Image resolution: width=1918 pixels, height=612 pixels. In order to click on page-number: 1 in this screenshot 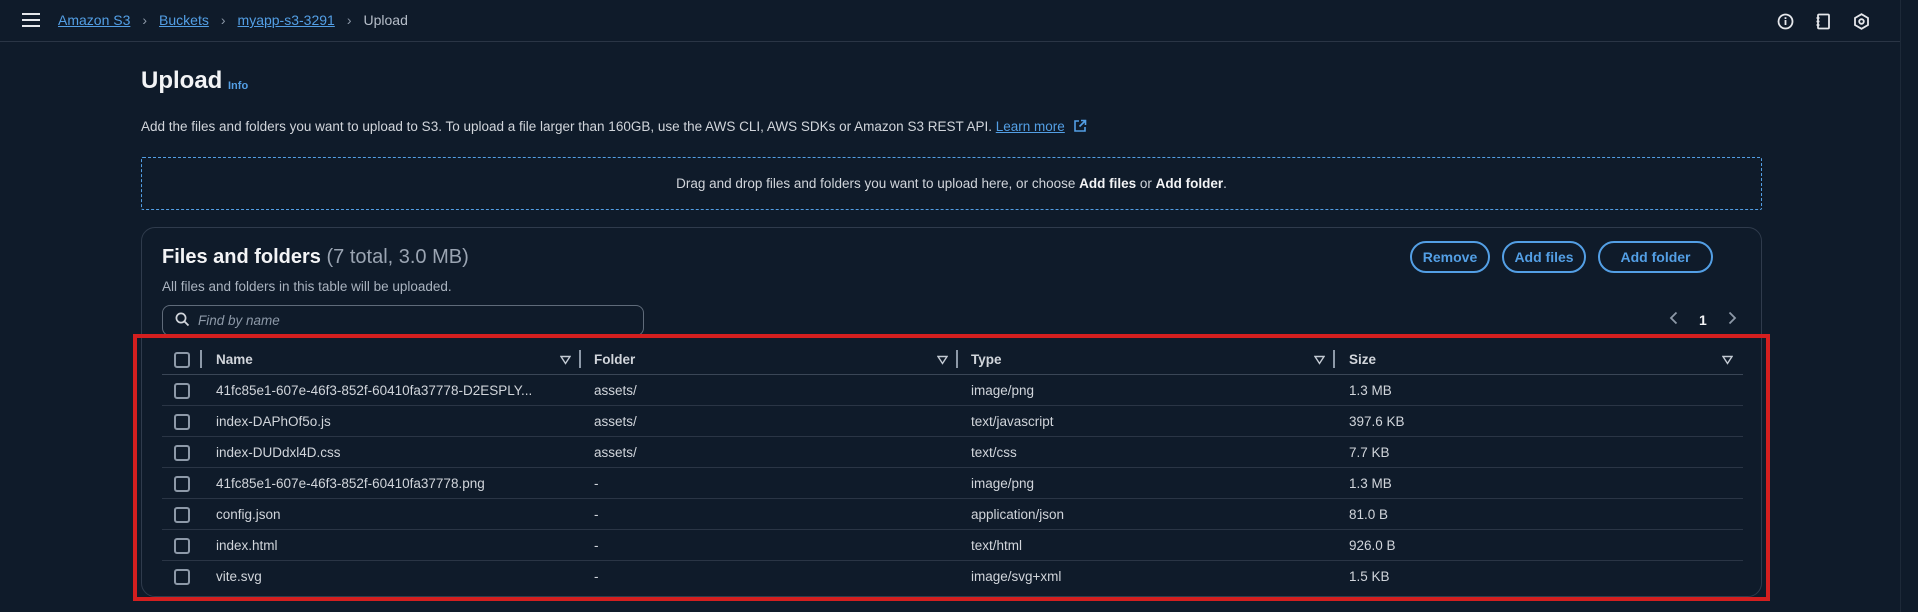, I will do `click(1703, 320)`.